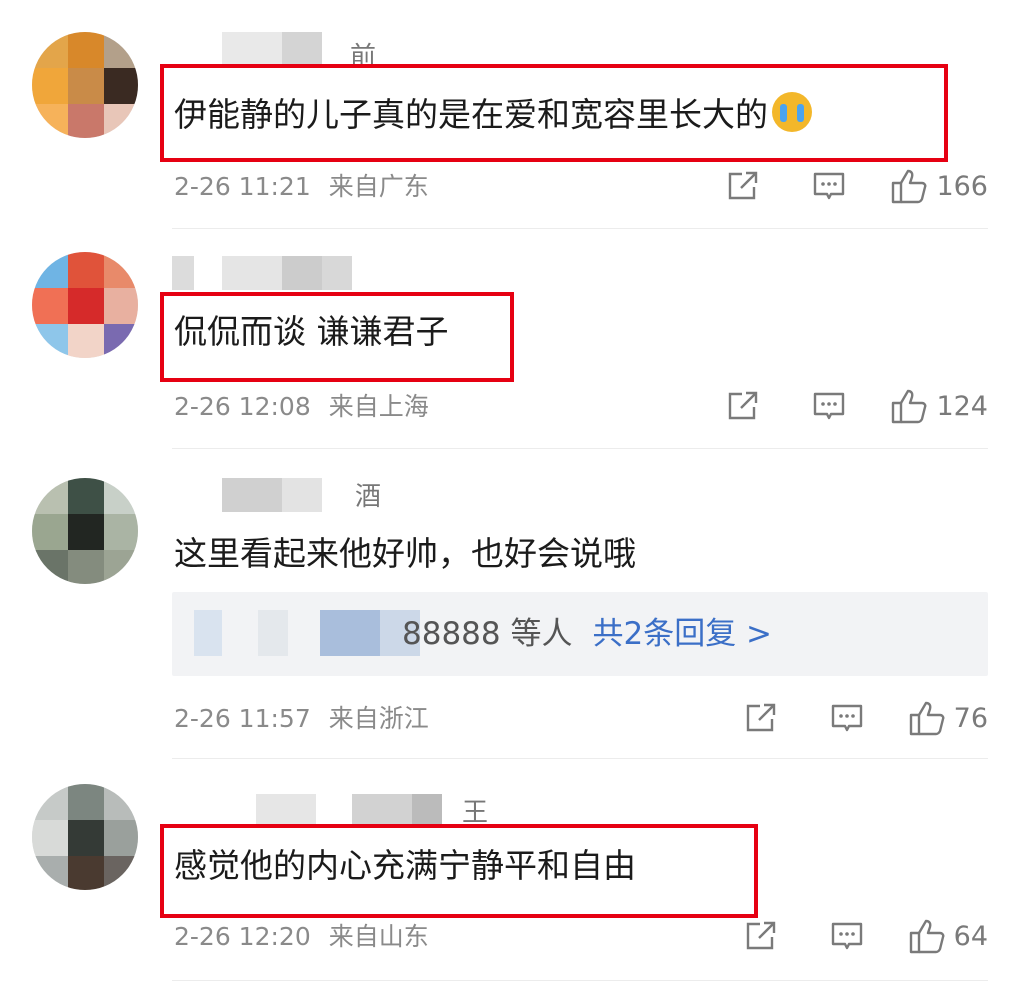 The image size is (1024, 985). I want to click on reply-users: 88888 等人, so click(487, 634).